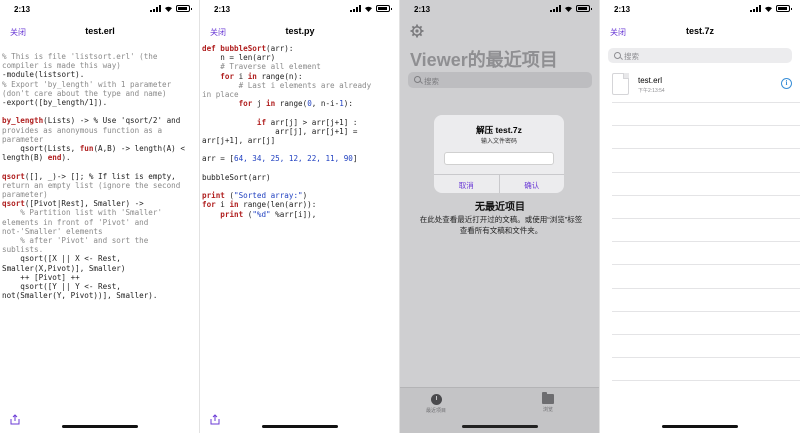 The width and height of the screenshot is (800, 433). I want to click on page-title: Viewer的最近项目, so click(484, 60).